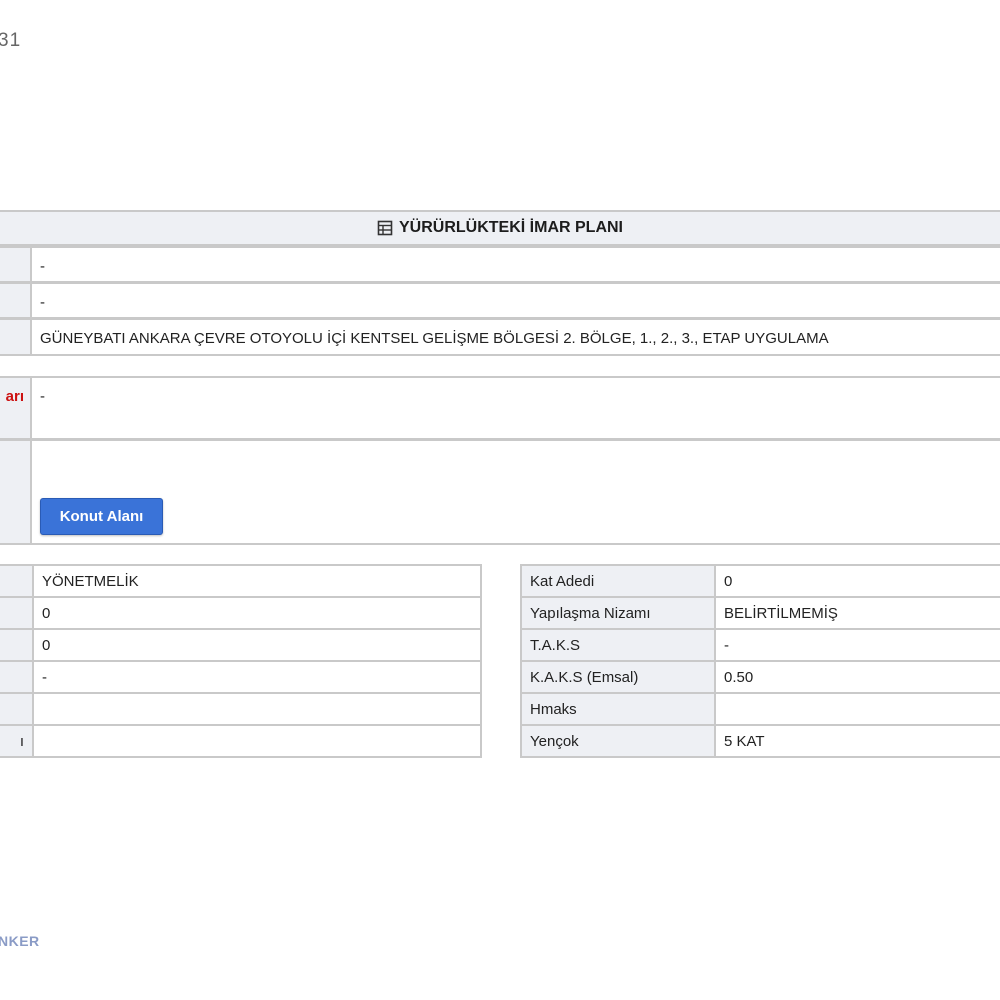 Image resolution: width=1000 pixels, height=1000 pixels. I want to click on table-row: K.A.K.S (Emsal) 0.50, so click(760, 677).